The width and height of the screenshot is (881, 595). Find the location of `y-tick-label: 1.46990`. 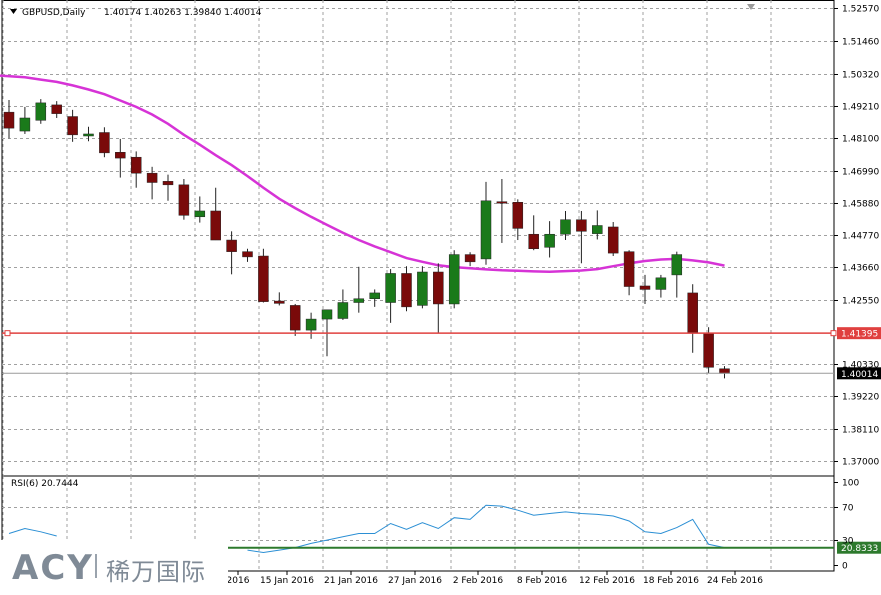

y-tick-label: 1.46990 is located at coordinates (860, 173).